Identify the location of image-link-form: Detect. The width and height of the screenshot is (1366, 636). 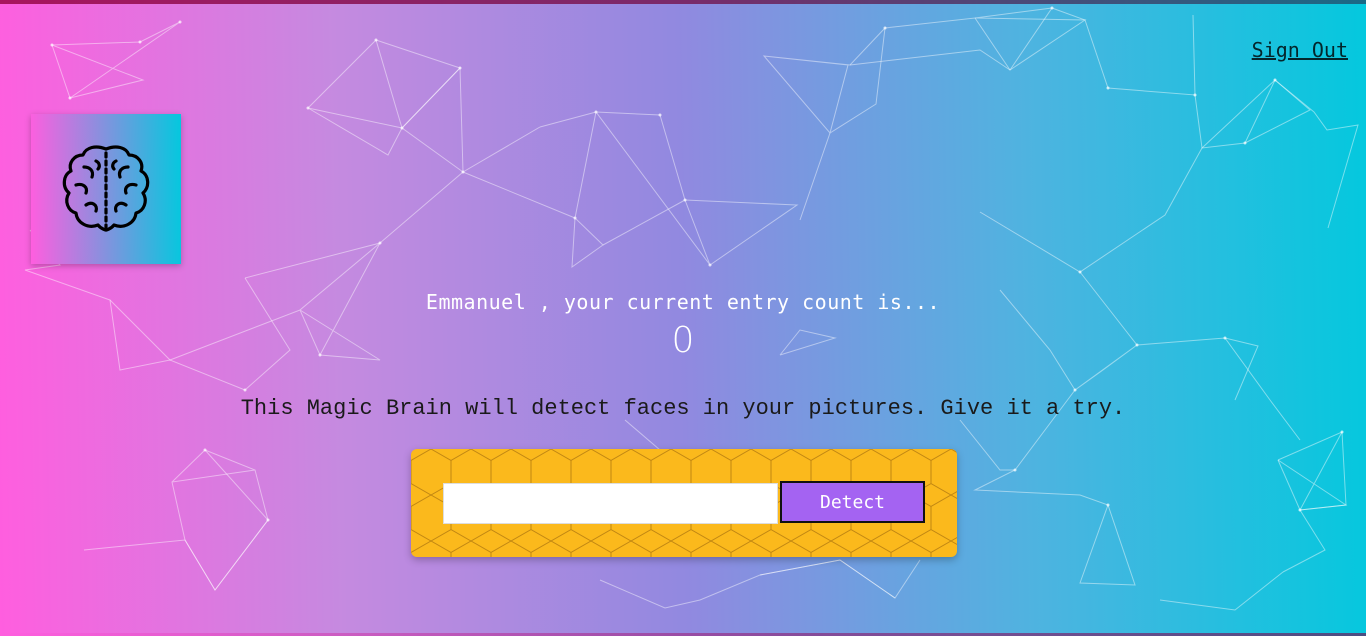
(684, 503).